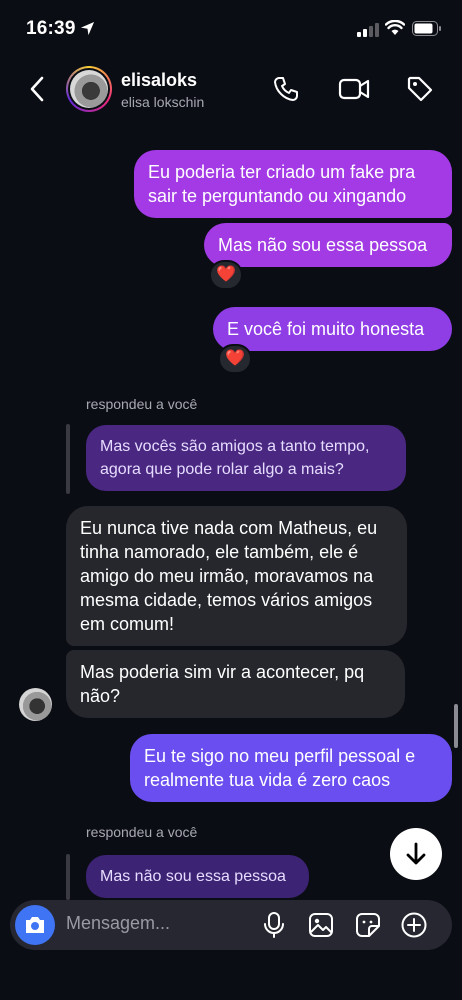  I want to click on video-camera-icon, so click(354, 89).